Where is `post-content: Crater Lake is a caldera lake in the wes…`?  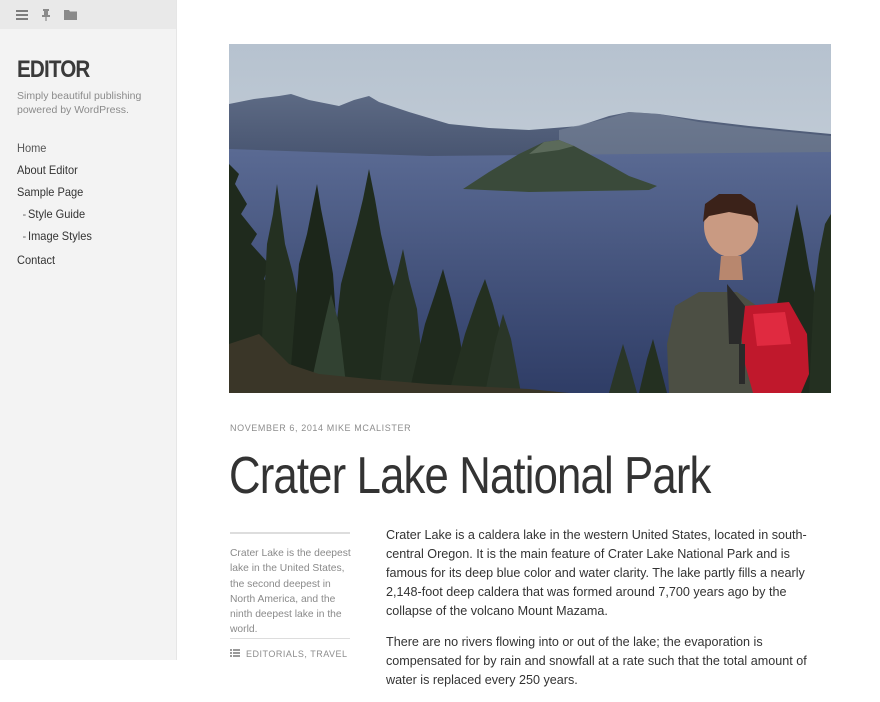
post-content: Crater Lake is a caldera lake in the wes… is located at coordinates (606, 614).